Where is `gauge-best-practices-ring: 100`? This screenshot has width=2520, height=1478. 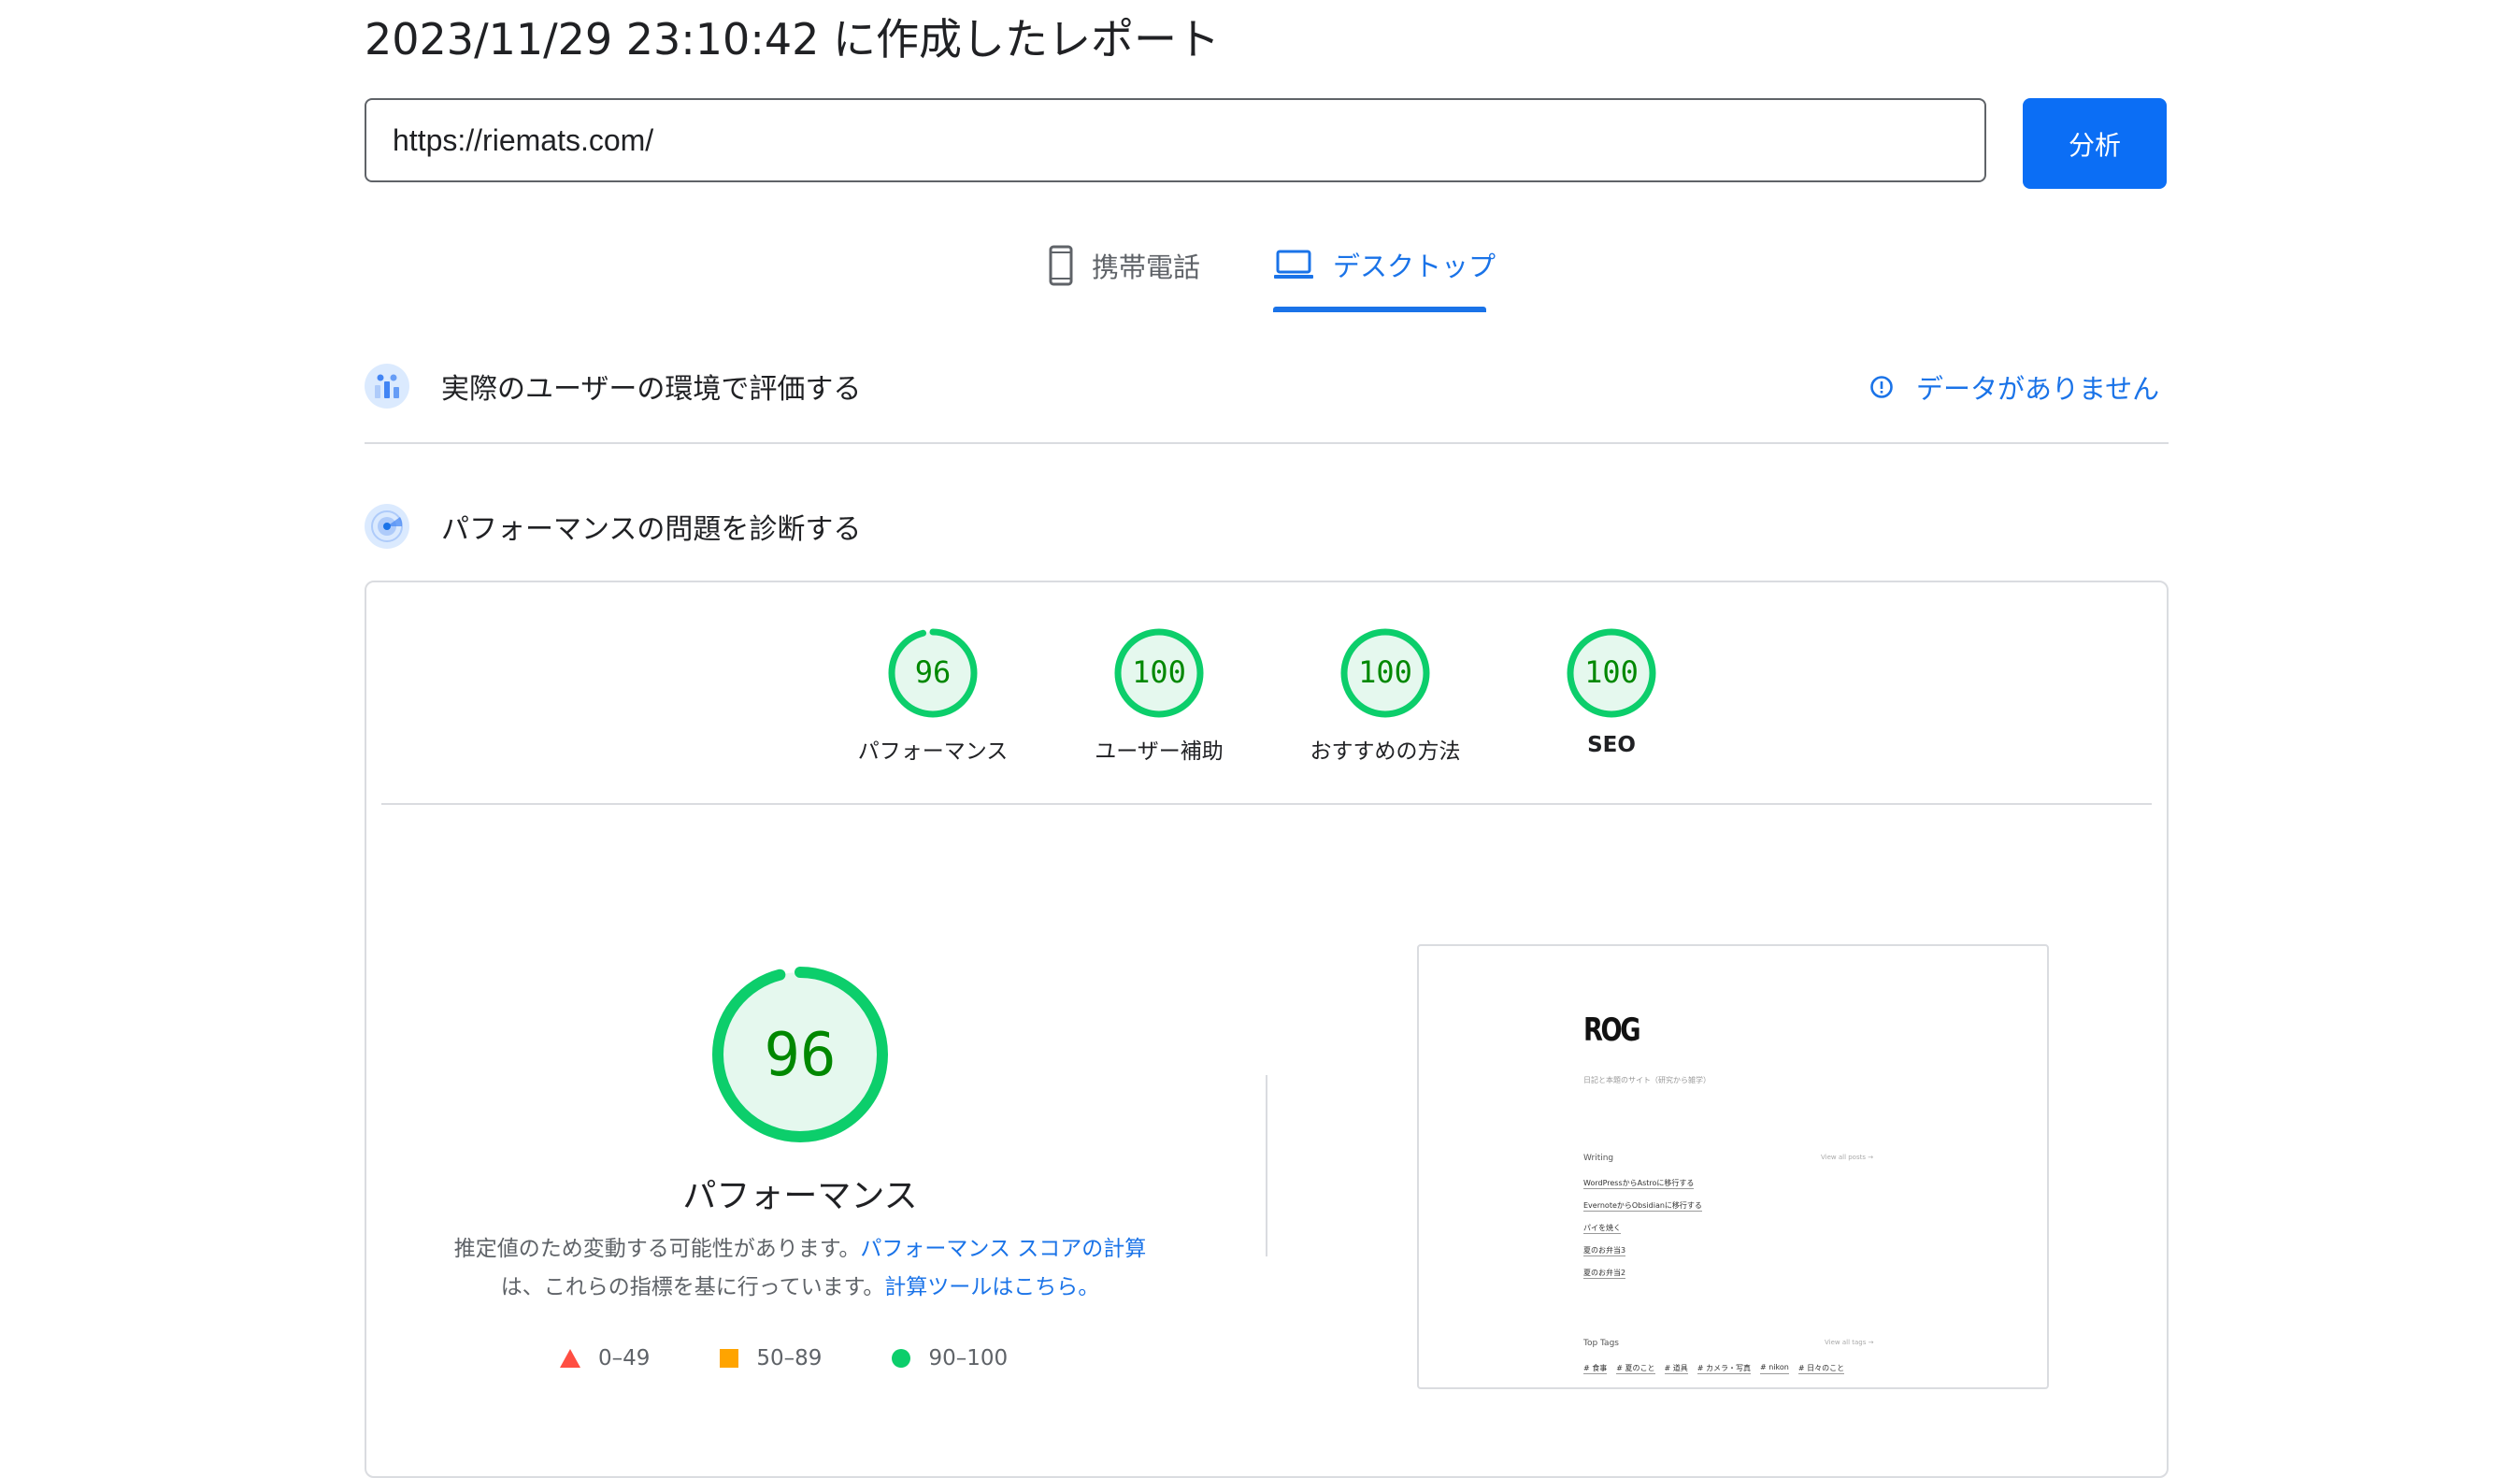 gauge-best-practices-ring: 100 is located at coordinates (1385, 673).